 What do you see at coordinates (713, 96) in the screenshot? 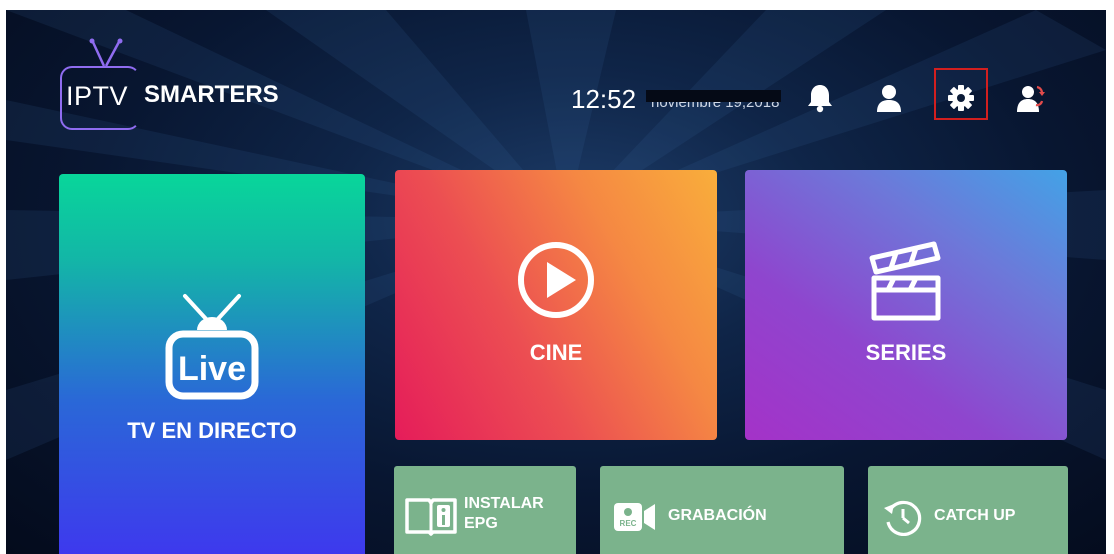
I see `date-redaction` at bounding box center [713, 96].